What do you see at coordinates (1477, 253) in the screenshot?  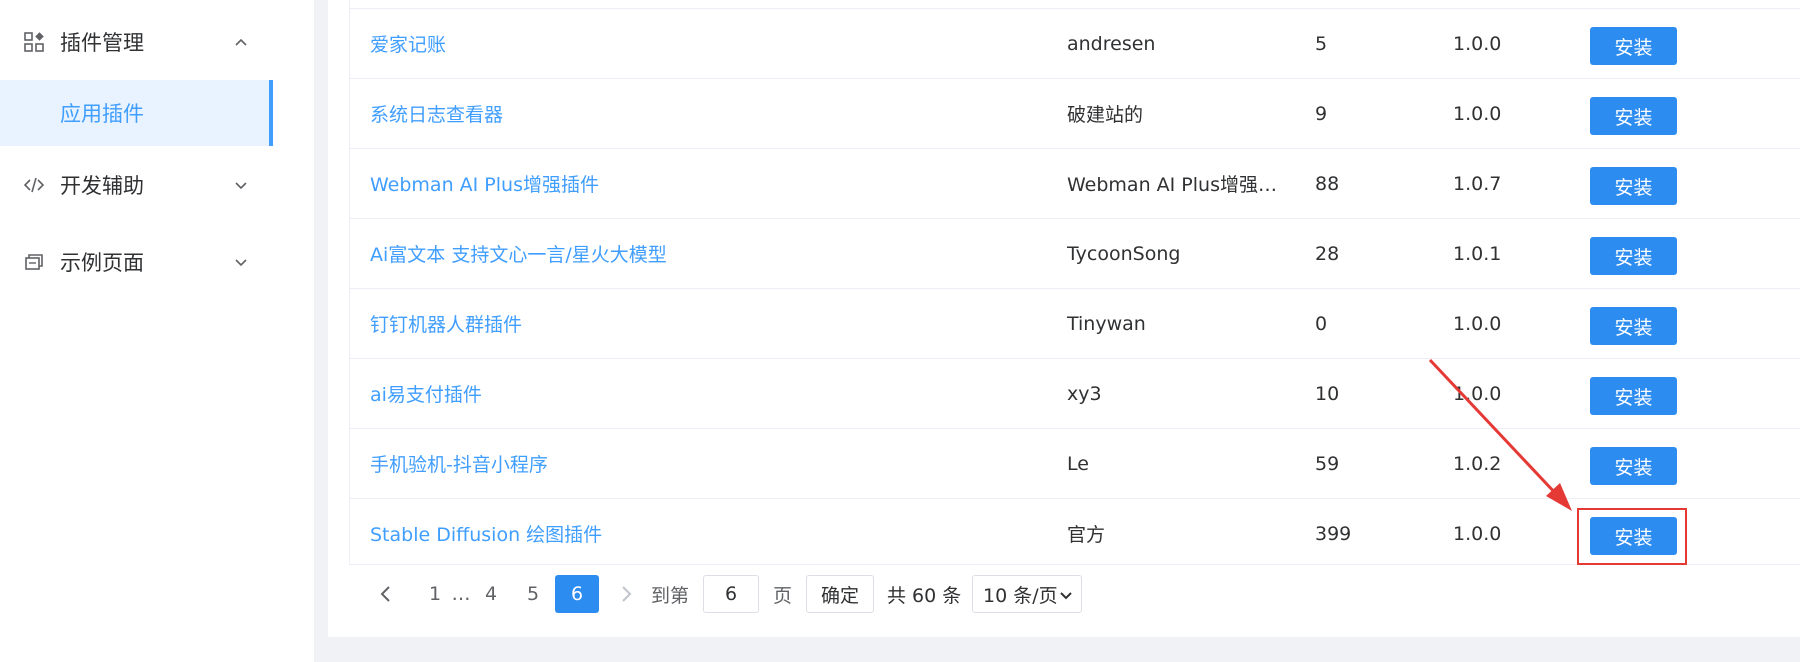 I see `plugin-version: 1.0.1` at bounding box center [1477, 253].